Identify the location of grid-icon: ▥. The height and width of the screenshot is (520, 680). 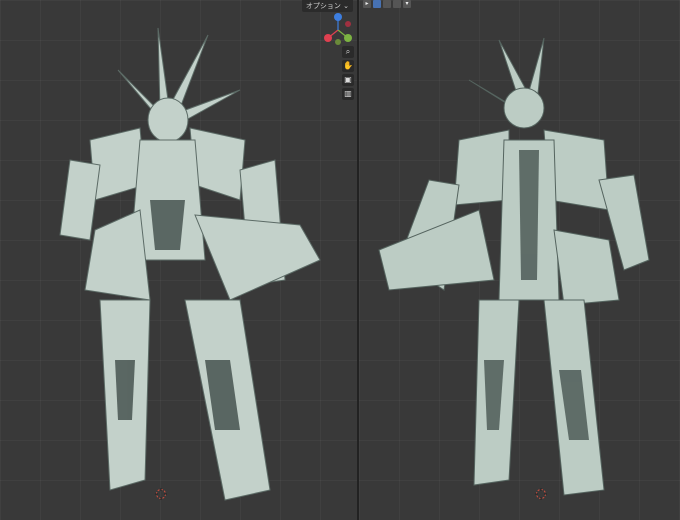
(348, 94).